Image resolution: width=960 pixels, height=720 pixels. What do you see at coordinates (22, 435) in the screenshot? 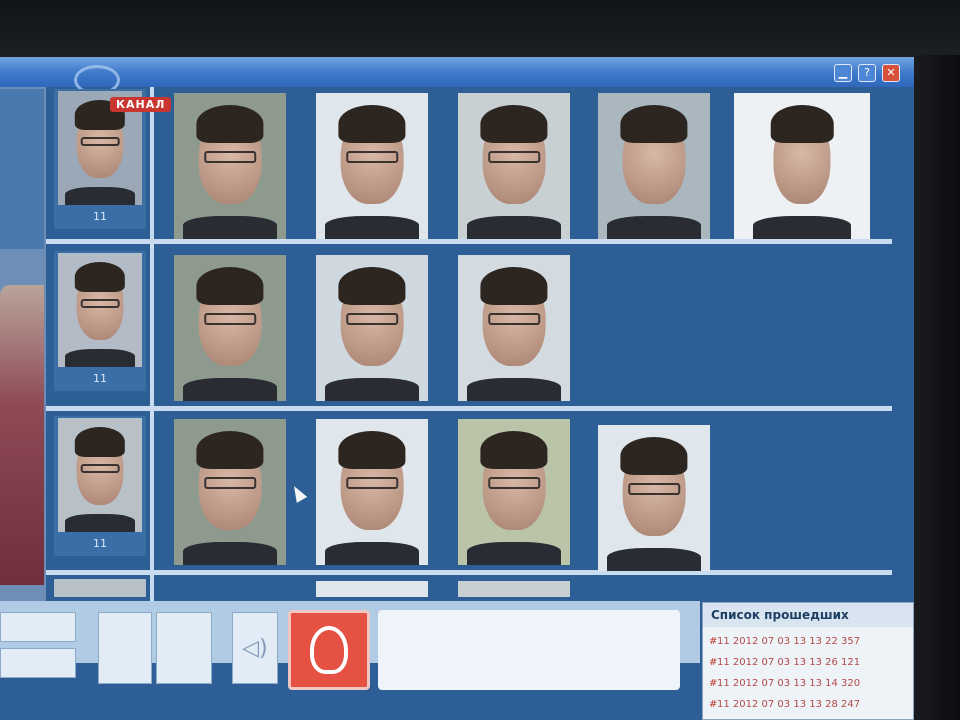
I see `operator-figure` at bounding box center [22, 435].